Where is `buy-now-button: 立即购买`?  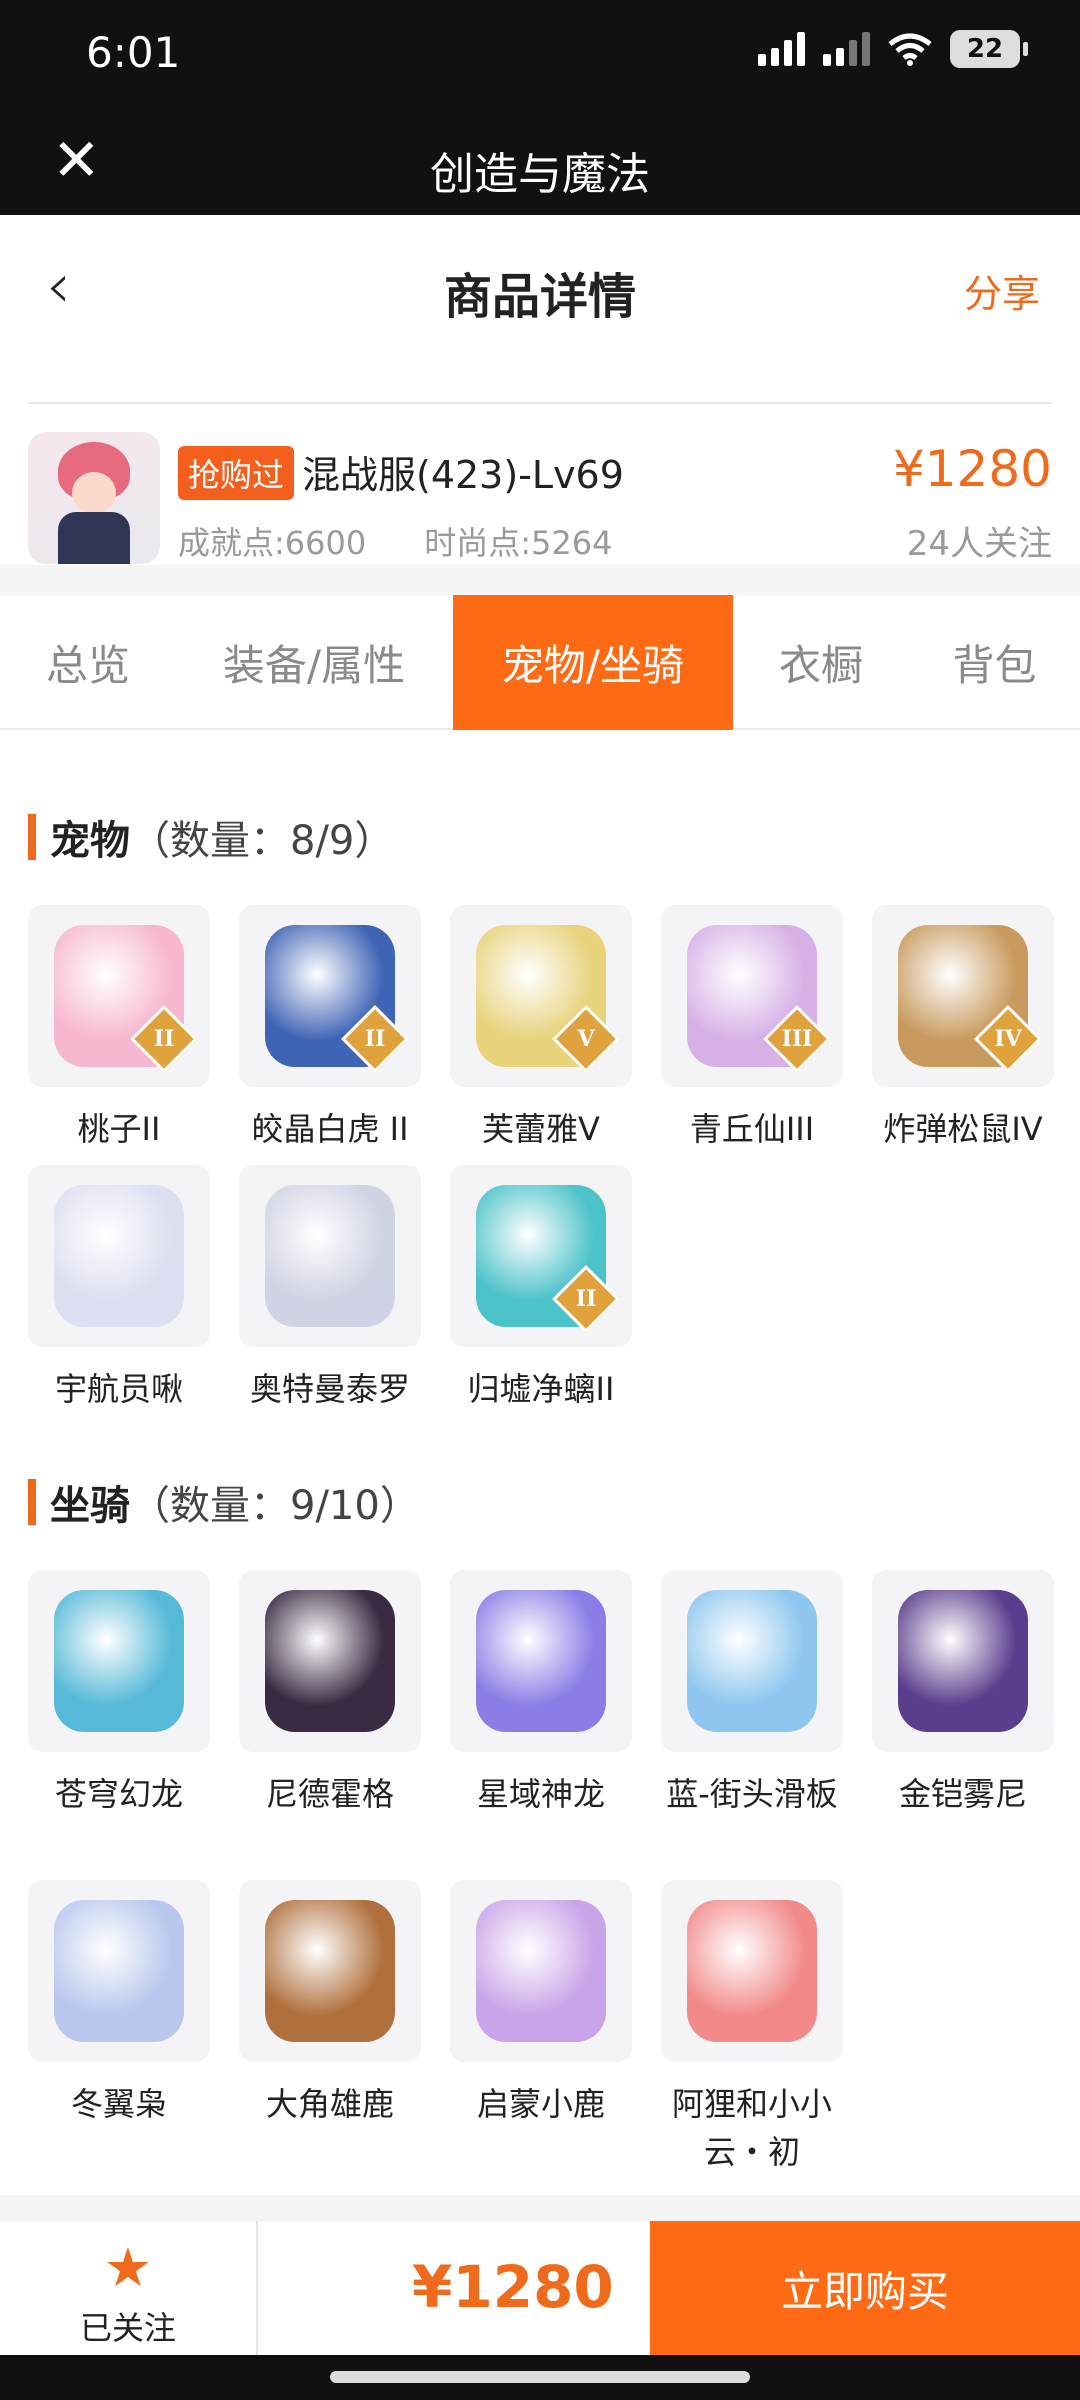 buy-now-button: 立即购买 is located at coordinates (865, 2288).